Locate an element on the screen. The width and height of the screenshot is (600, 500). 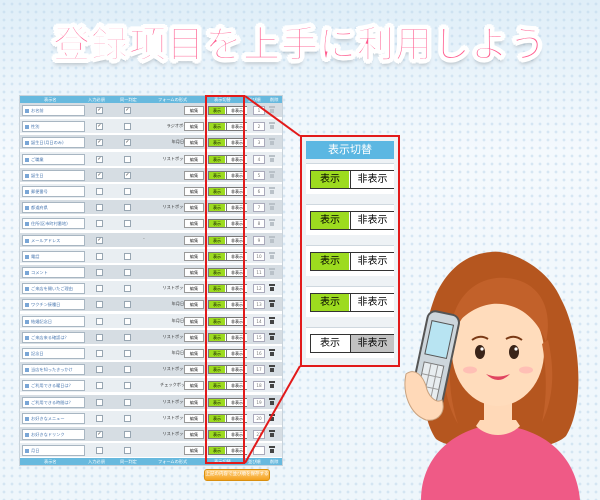
zoom-panel-title: 表示切替 is located at coordinates (350, 150).